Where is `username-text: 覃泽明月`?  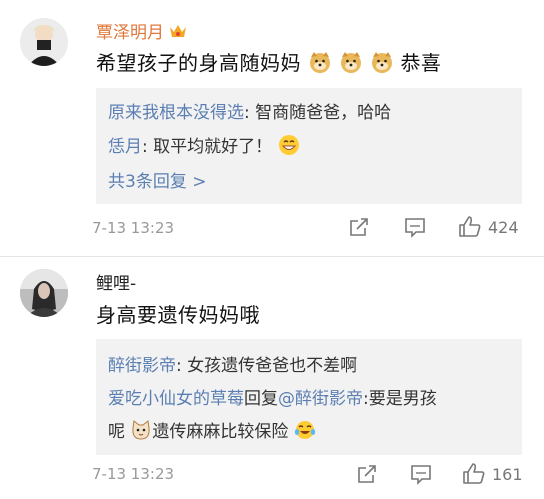 username-text: 覃泽明月 is located at coordinates (130, 33).